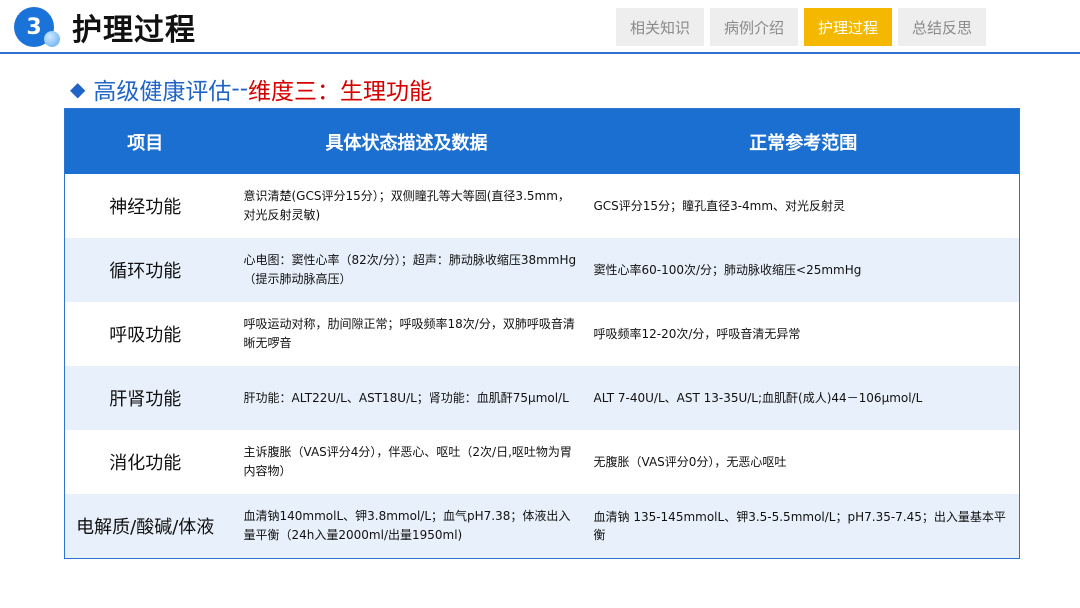 This screenshot has height=608, width=1080. What do you see at coordinates (803, 270) in the screenshot?
I see `row-reference: 窦性心率60-100次/分；肺动脉收缩压<25mmHg` at bounding box center [803, 270].